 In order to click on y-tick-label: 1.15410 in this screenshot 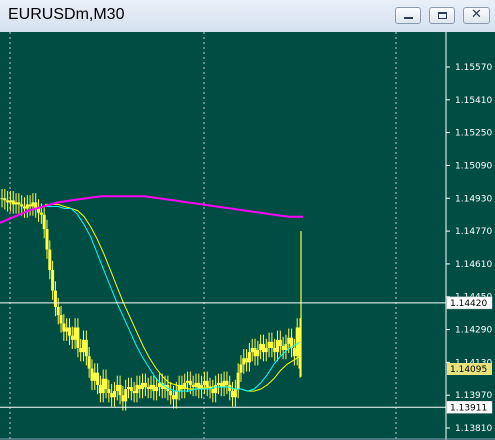, I will do `click(473, 101)`.